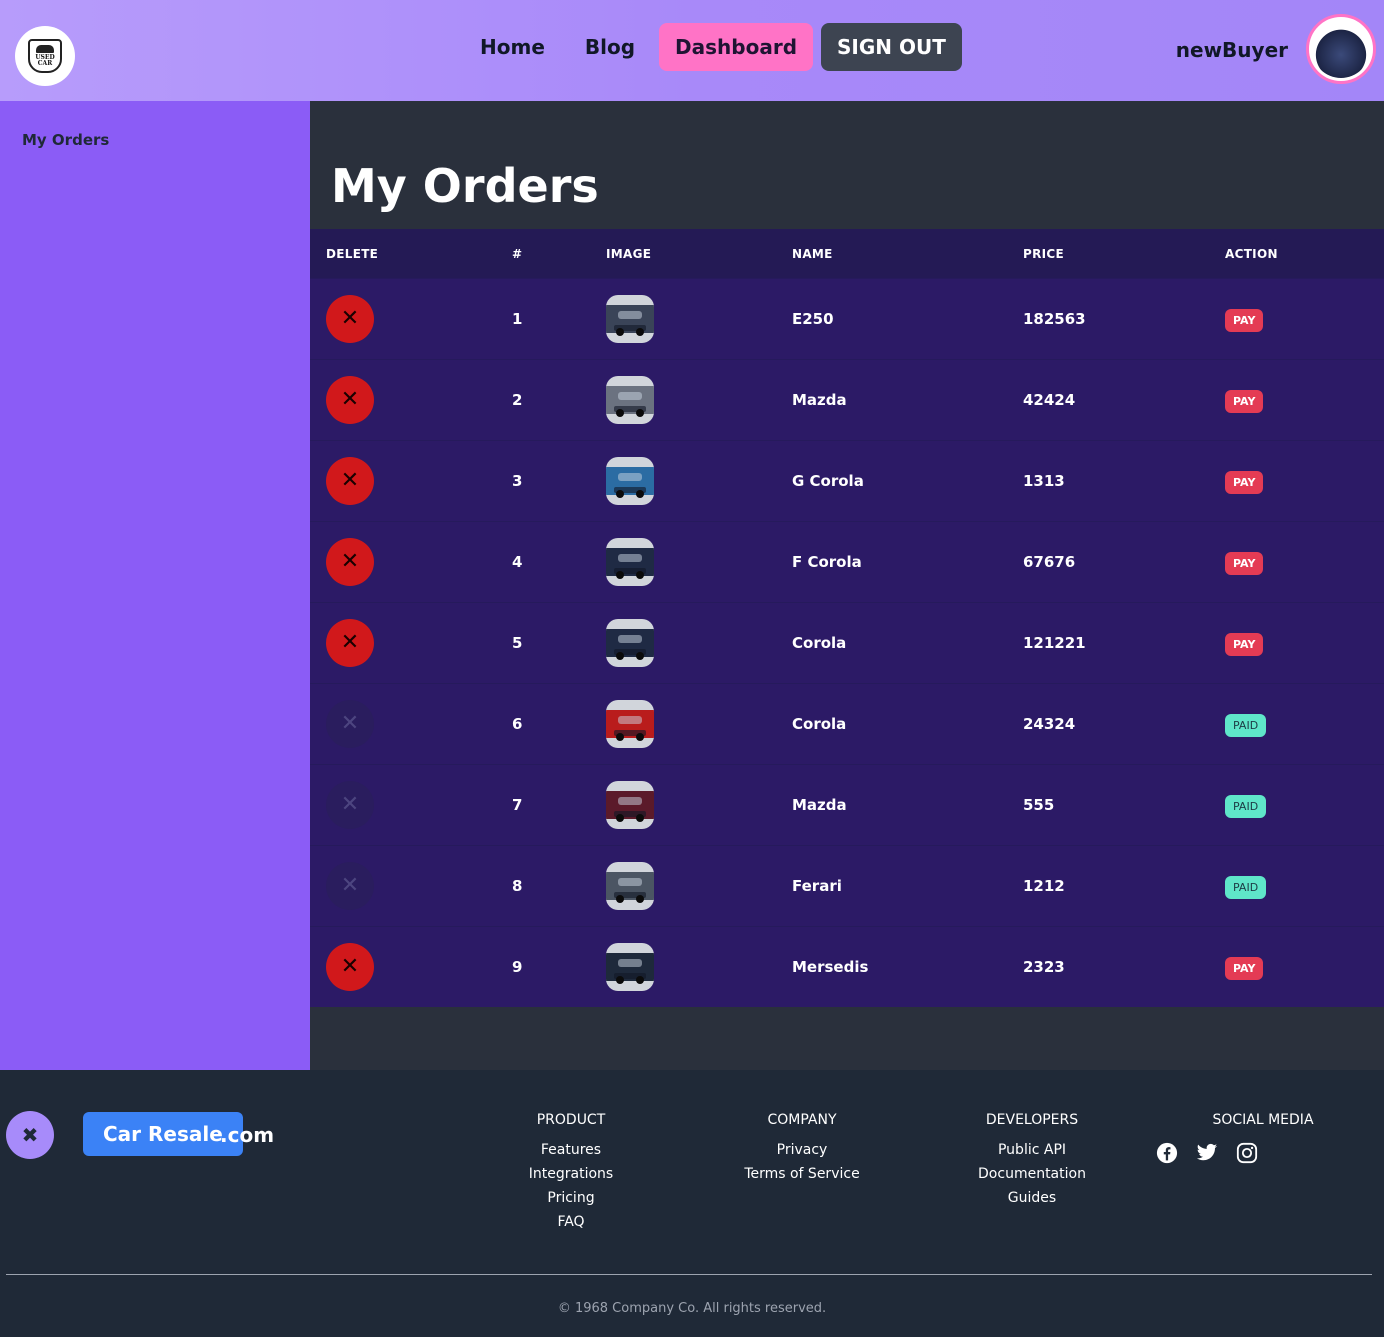  I want to click on column-header-index: #, so click(517, 254).